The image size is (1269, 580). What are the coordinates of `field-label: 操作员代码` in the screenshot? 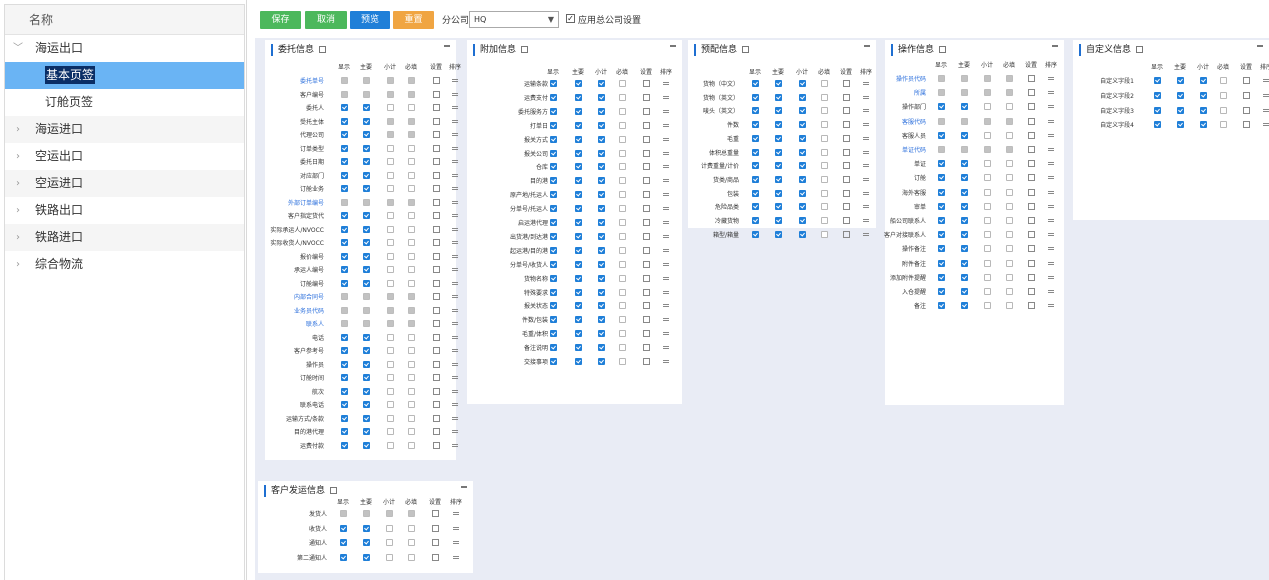 It's located at (911, 78).